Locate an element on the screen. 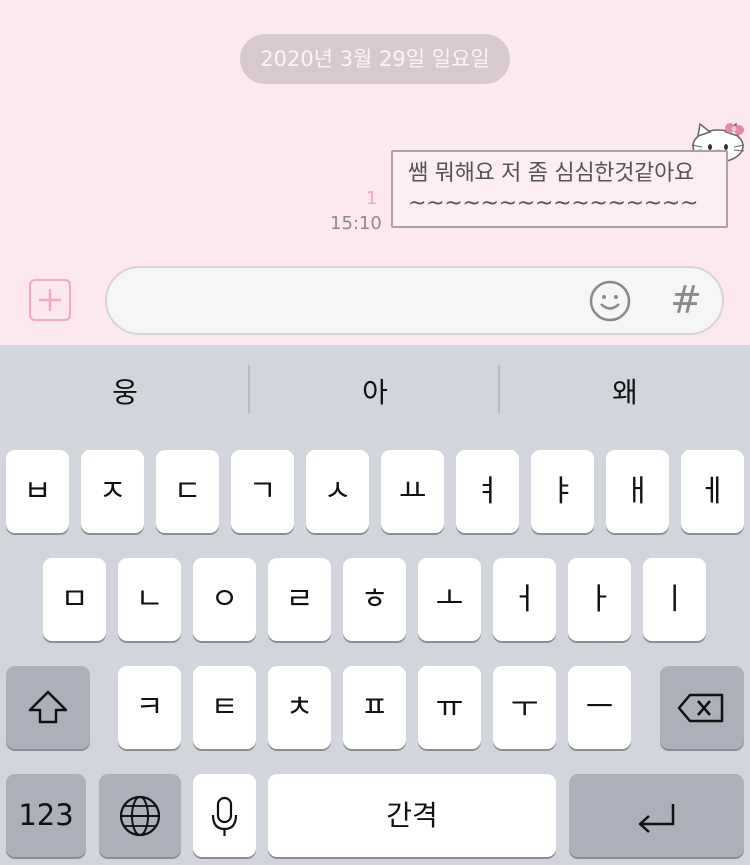  date-separator: 2020년 3월 29일 일요일 is located at coordinates (375, 59).